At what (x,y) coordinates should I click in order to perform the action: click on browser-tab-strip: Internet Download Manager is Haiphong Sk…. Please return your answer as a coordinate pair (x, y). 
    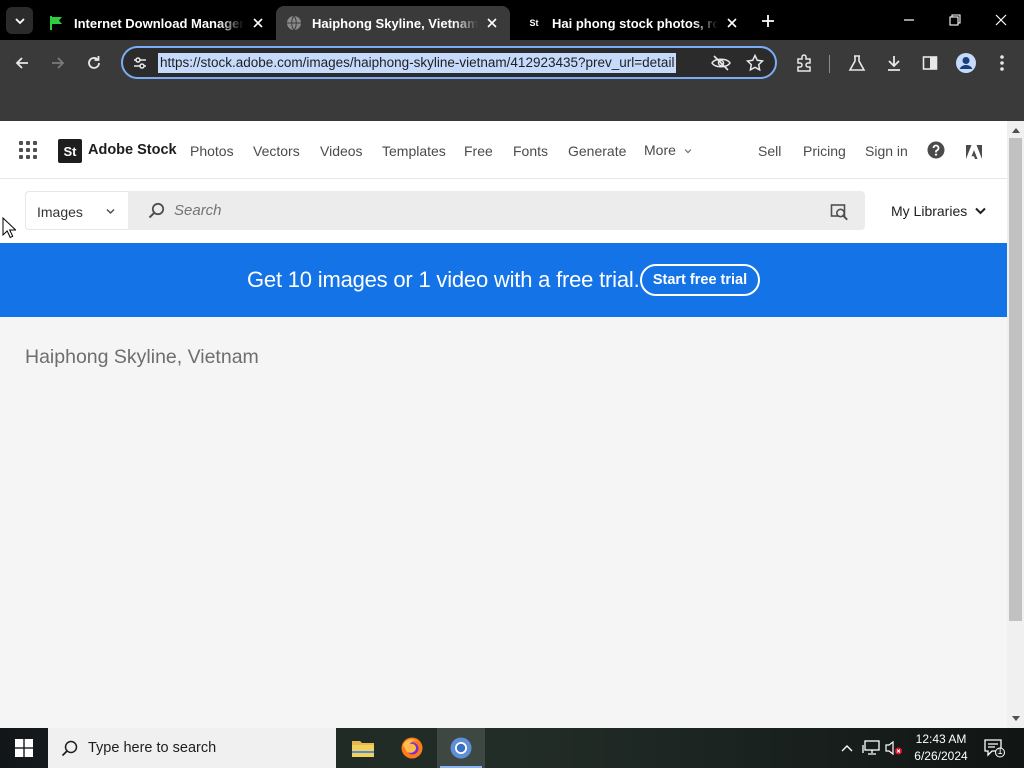
    Looking at the image, I should click on (512, 20).